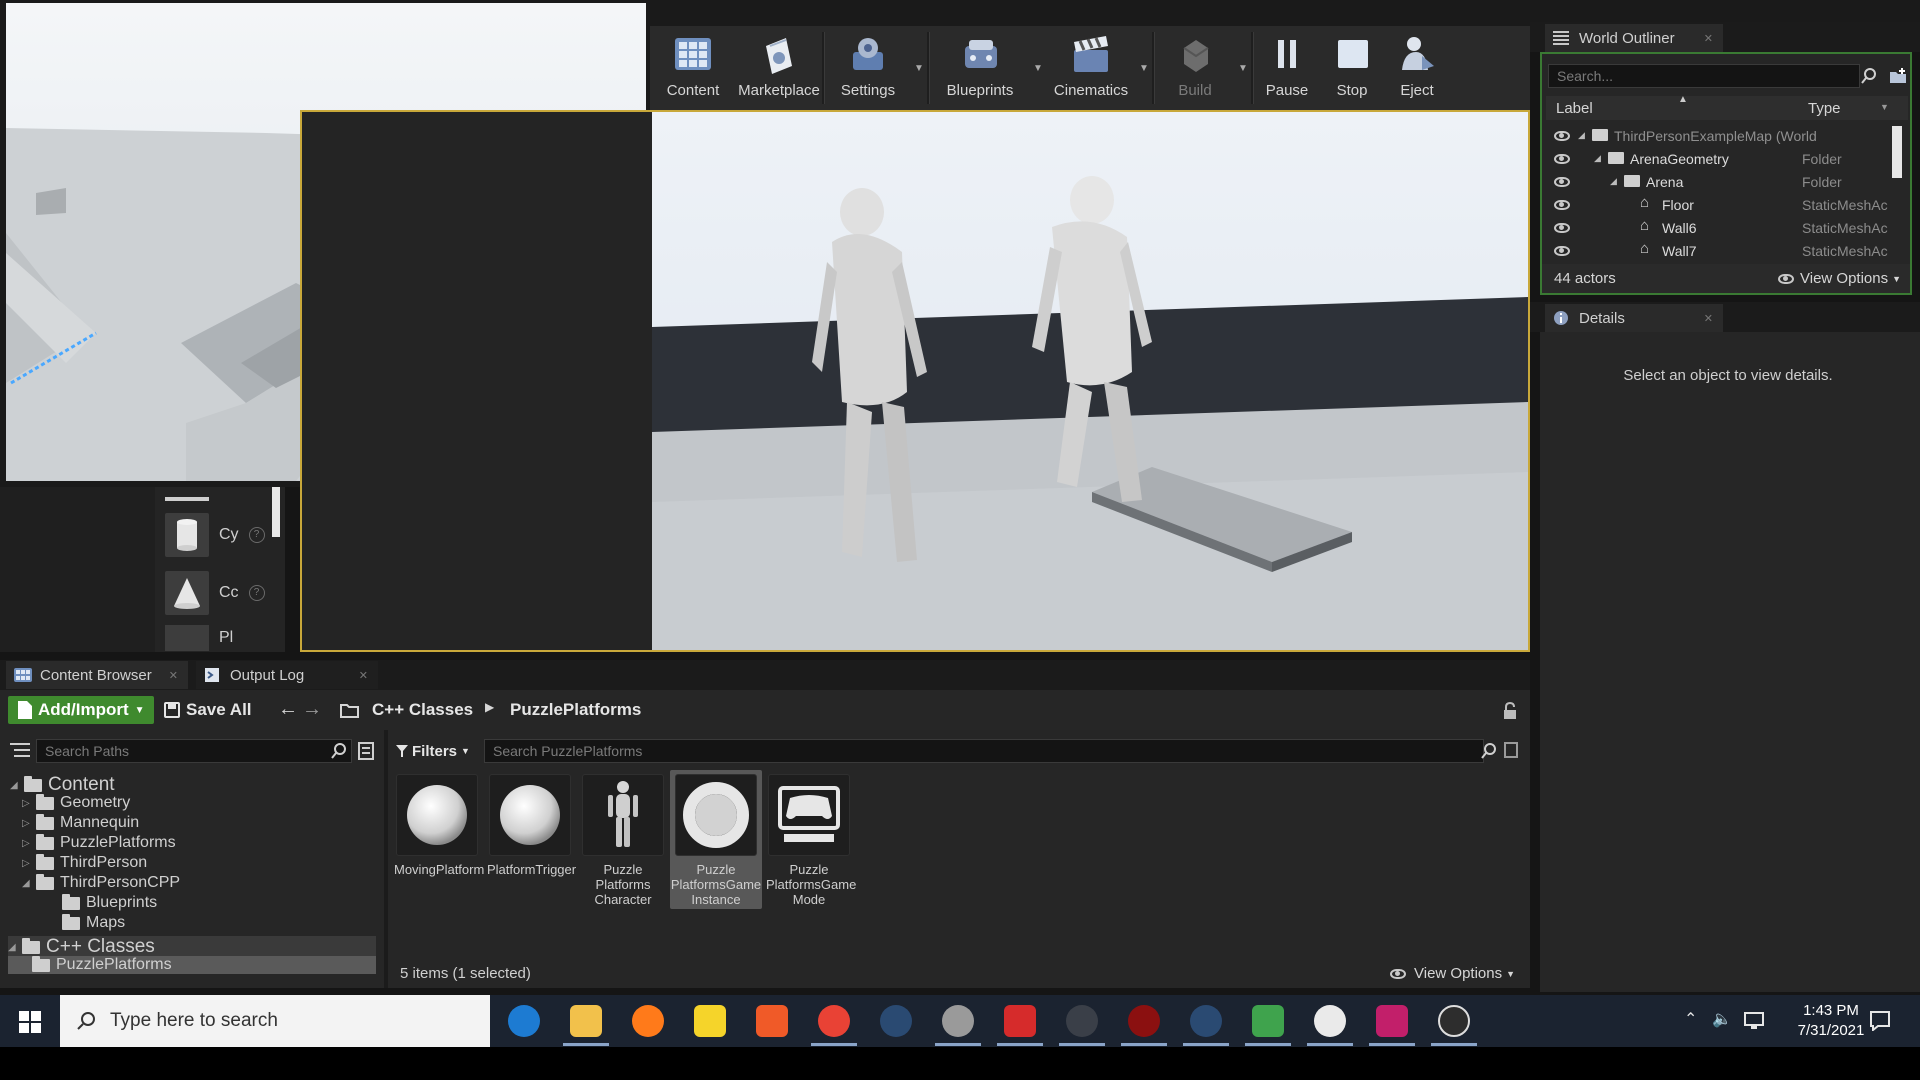  What do you see at coordinates (1897, 152) in the screenshot?
I see `outliner-scrollbar` at bounding box center [1897, 152].